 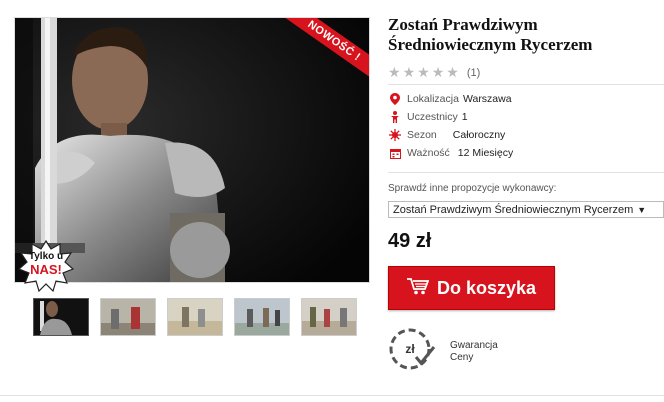 I want to click on attribute-season: Sezon Całoroczny, so click(x=451, y=135).